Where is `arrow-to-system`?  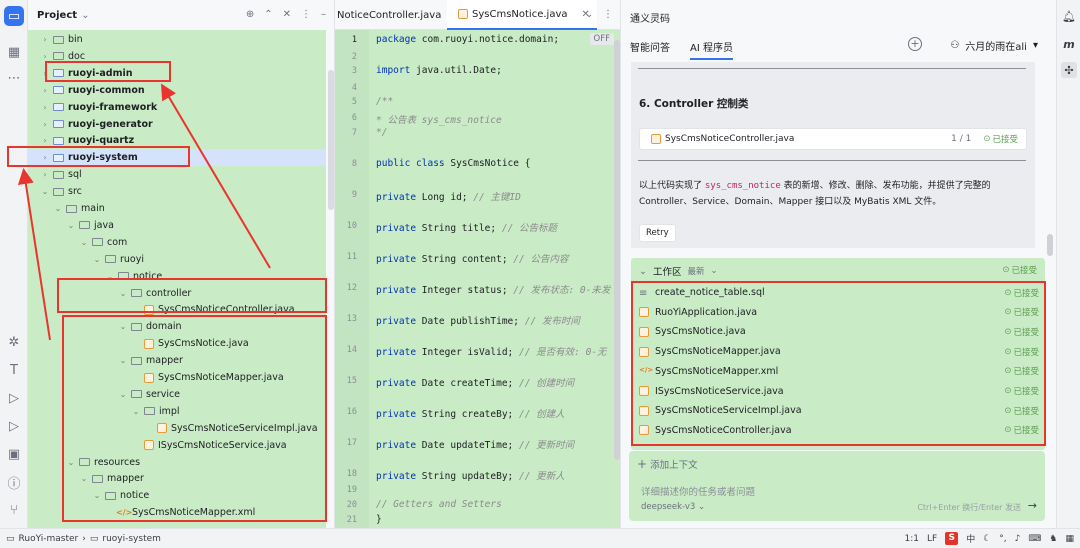
arrow-to-system is located at coordinates (34, 254).